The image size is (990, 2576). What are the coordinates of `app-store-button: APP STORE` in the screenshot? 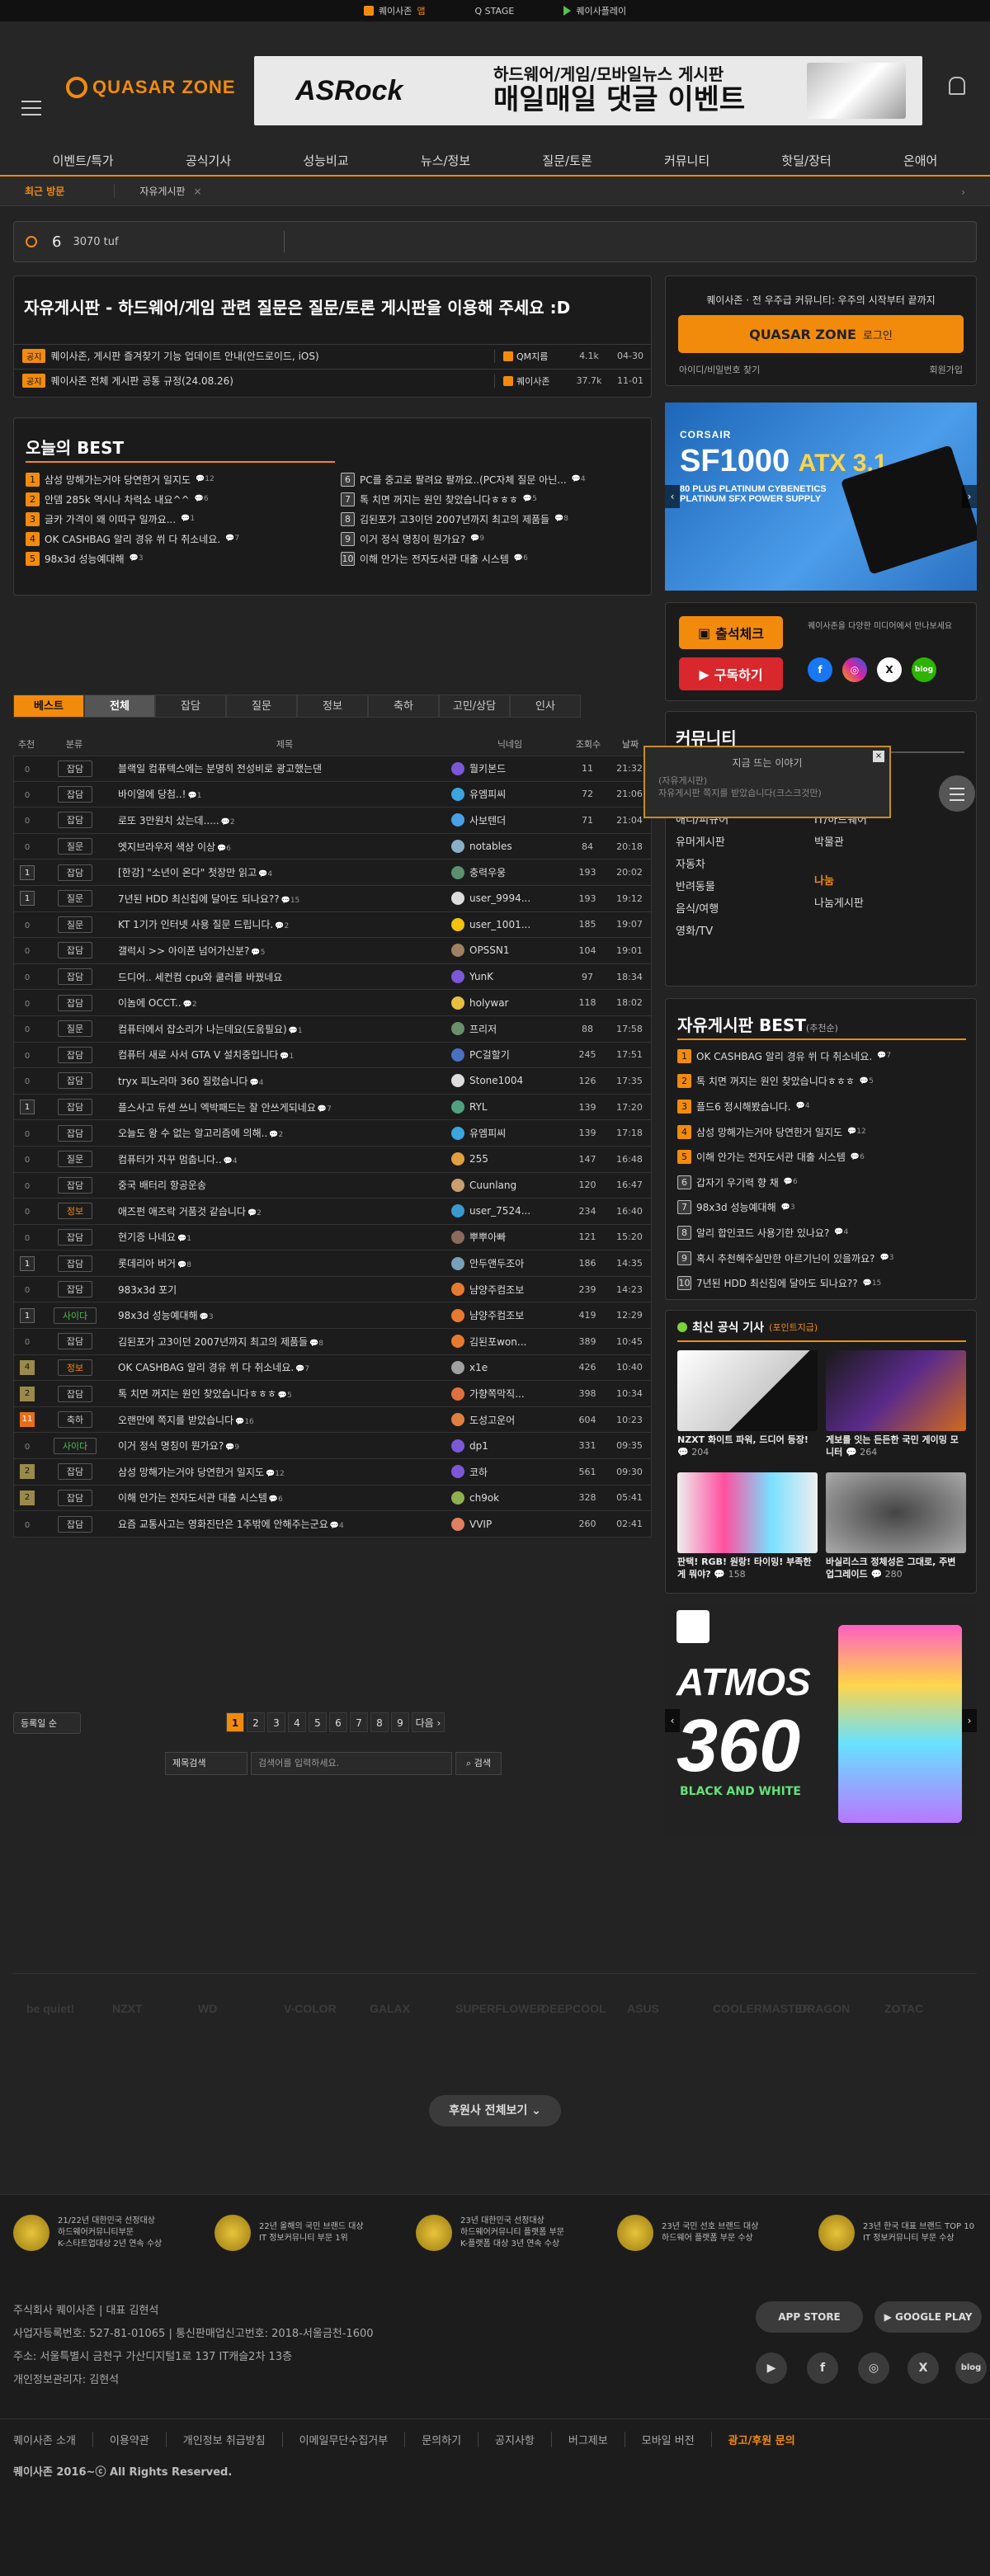 It's located at (809, 2317).